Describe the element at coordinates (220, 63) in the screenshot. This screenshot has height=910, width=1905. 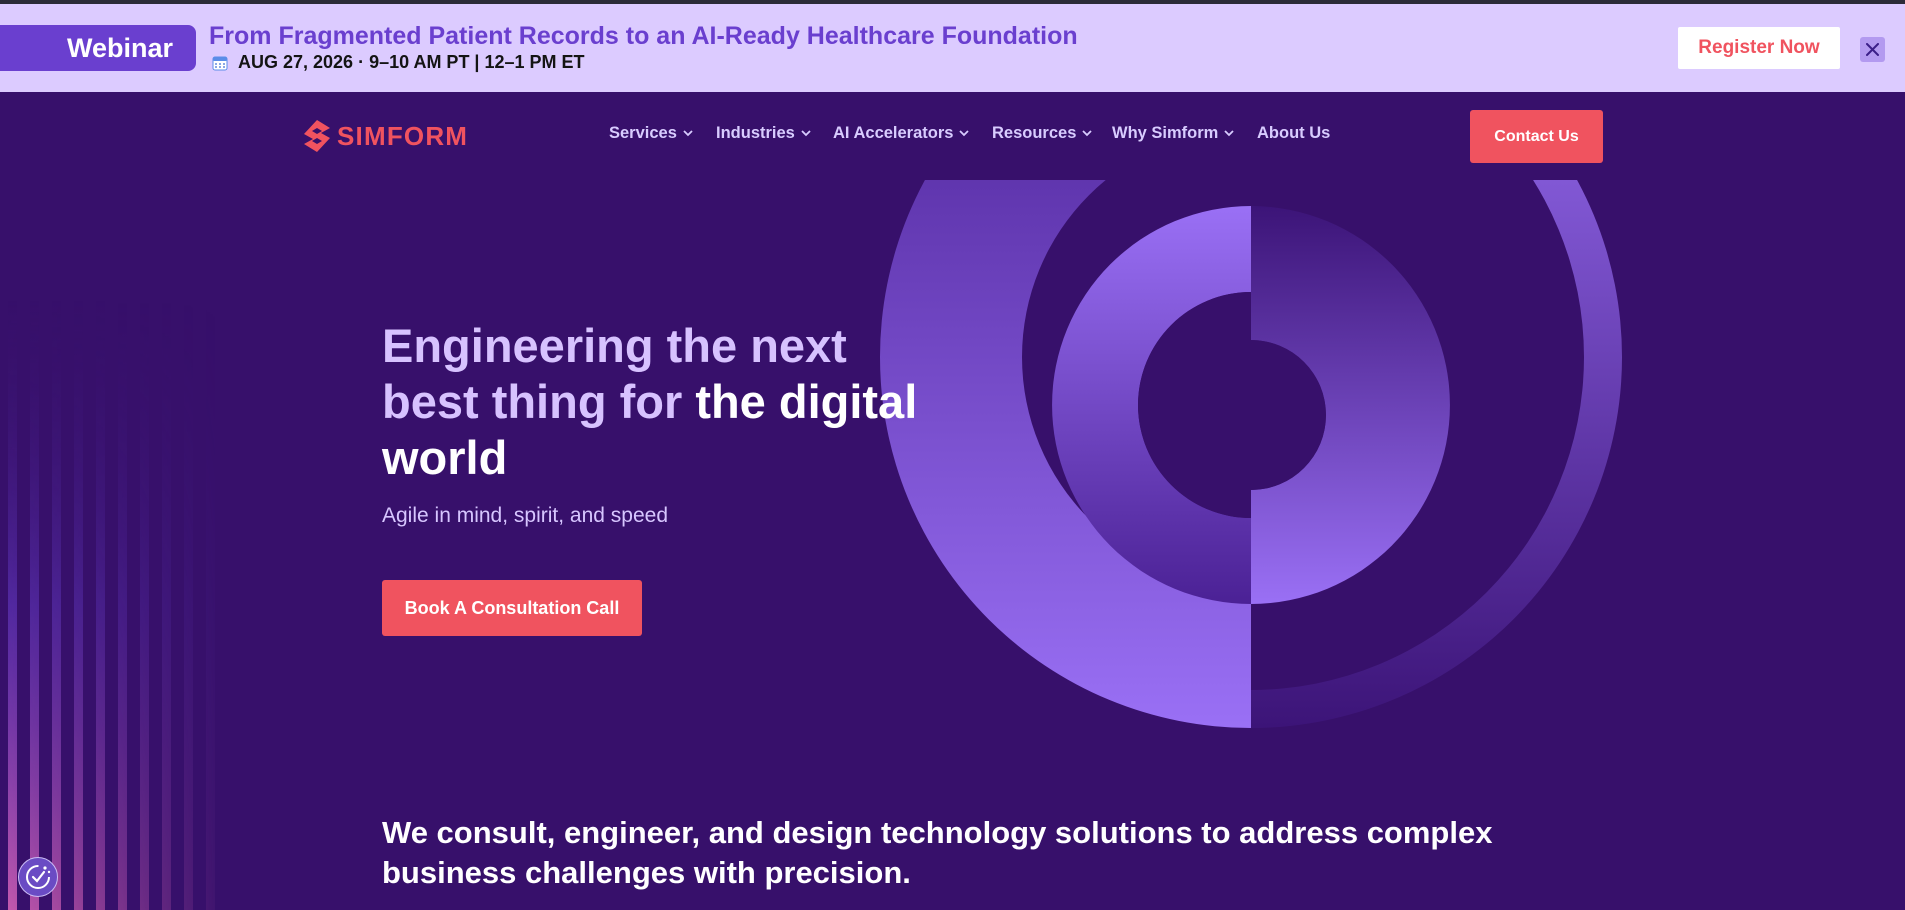
I see `calendar-icon` at that location.